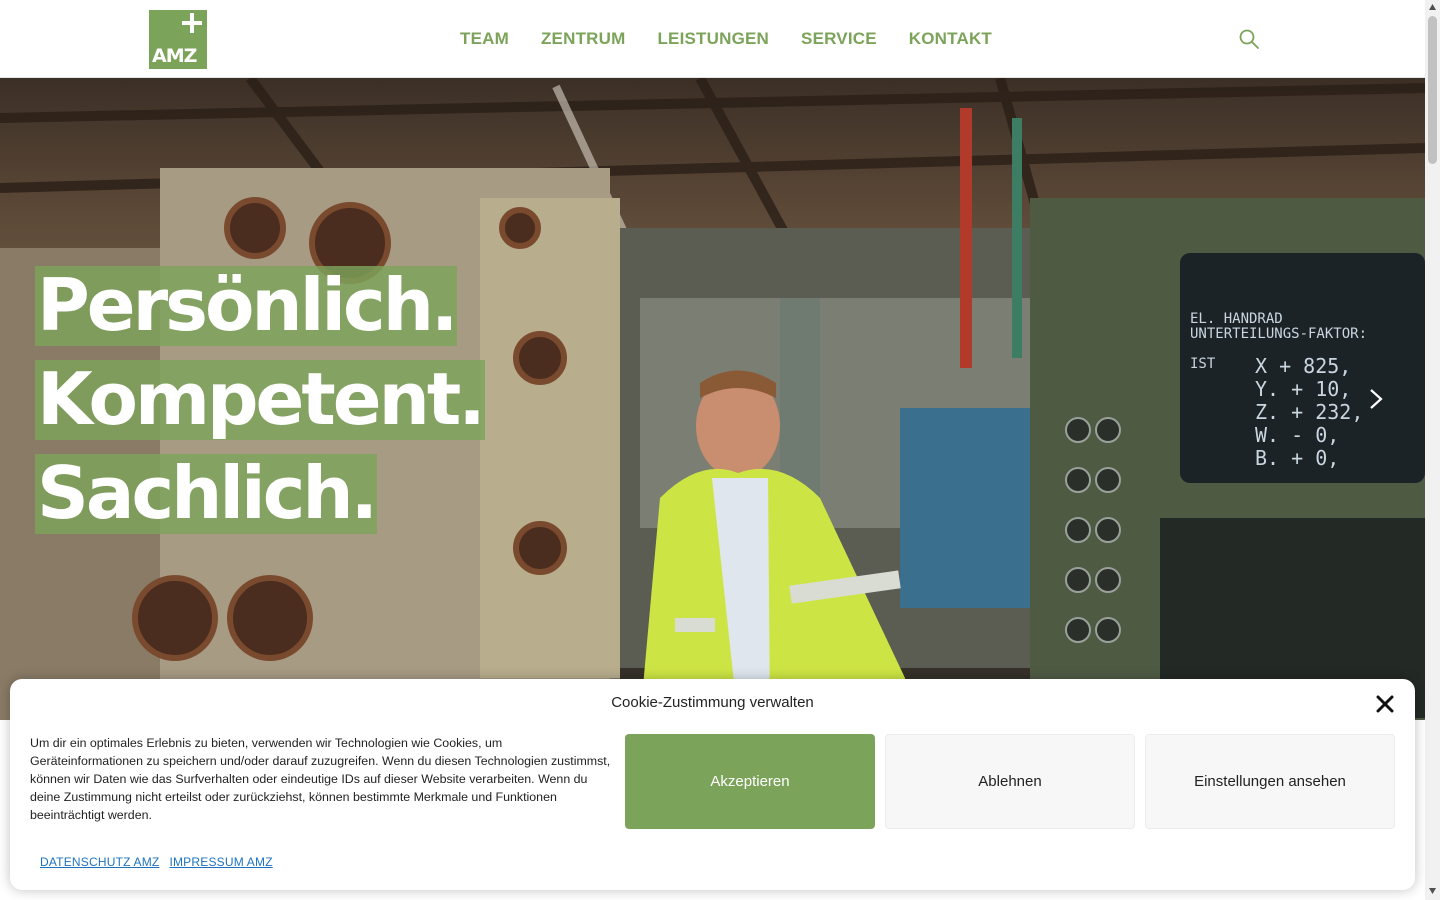 This screenshot has width=1440, height=900. Describe the element at coordinates (1236, 319) in the screenshot. I see `svg-text: EL. HANDRAD` at that location.